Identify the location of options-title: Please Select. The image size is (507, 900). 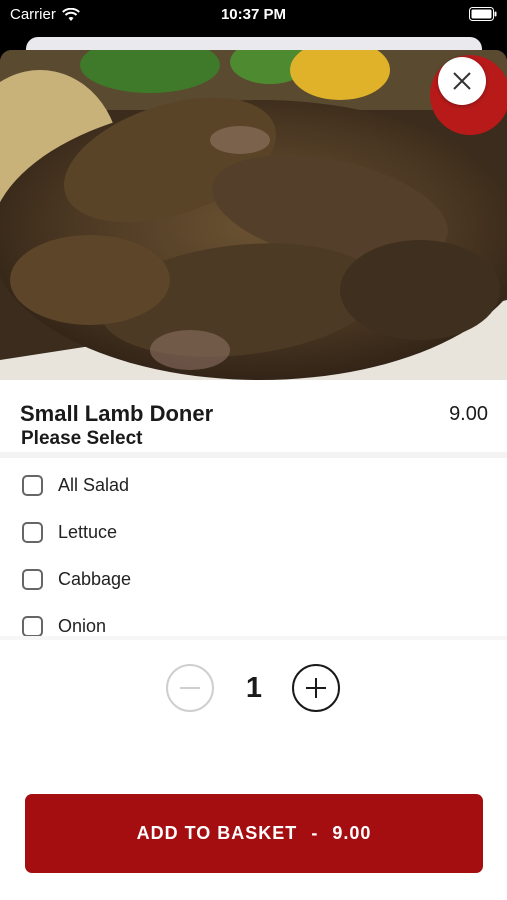
(82, 438).